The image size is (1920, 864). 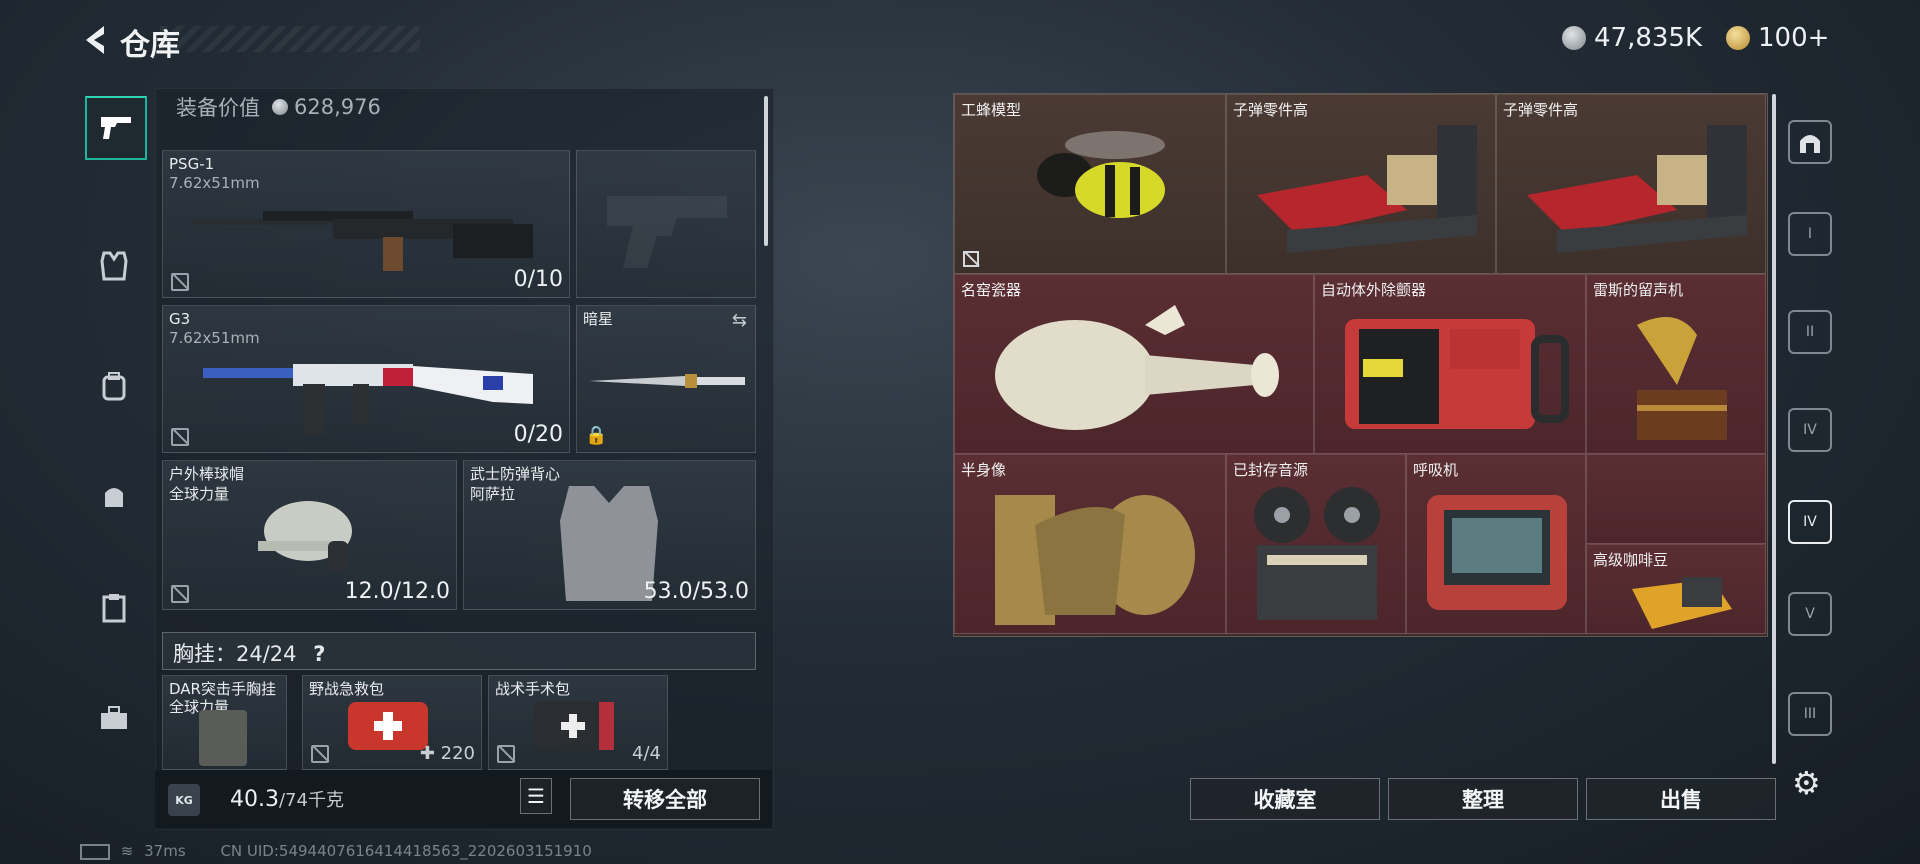 I want to click on sell-button: 出售, so click(x=1681, y=799).